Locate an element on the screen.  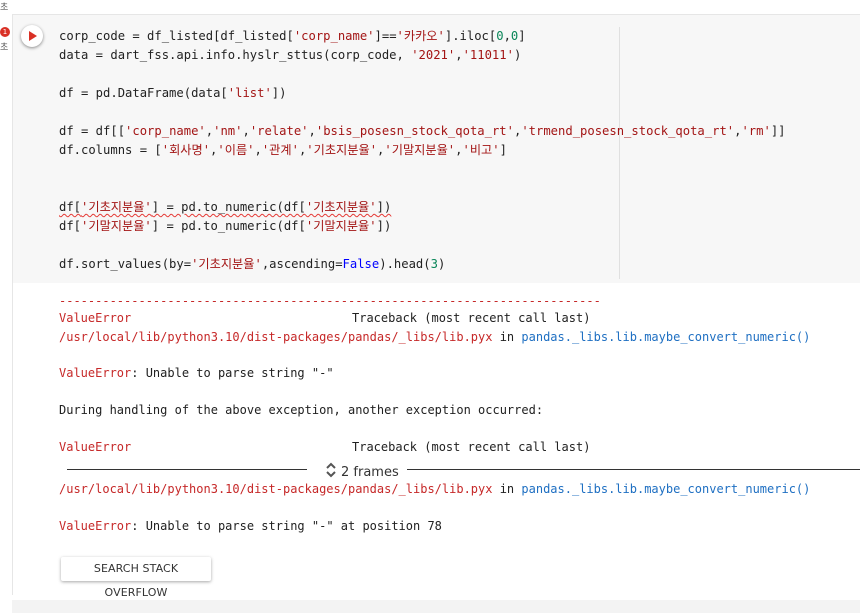
code-token: 'rm' is located at coordinates (756, 131).